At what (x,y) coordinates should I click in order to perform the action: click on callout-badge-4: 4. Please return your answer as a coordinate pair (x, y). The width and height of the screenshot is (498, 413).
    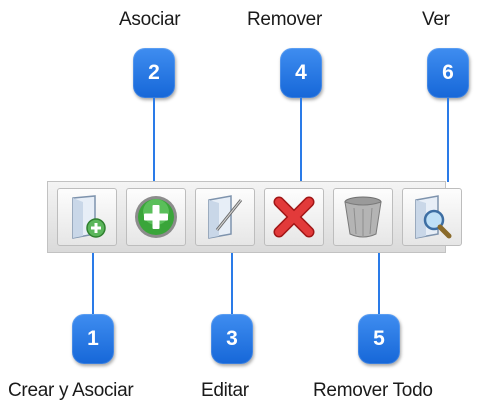
    Looking at the image, I should click on (301, 73).